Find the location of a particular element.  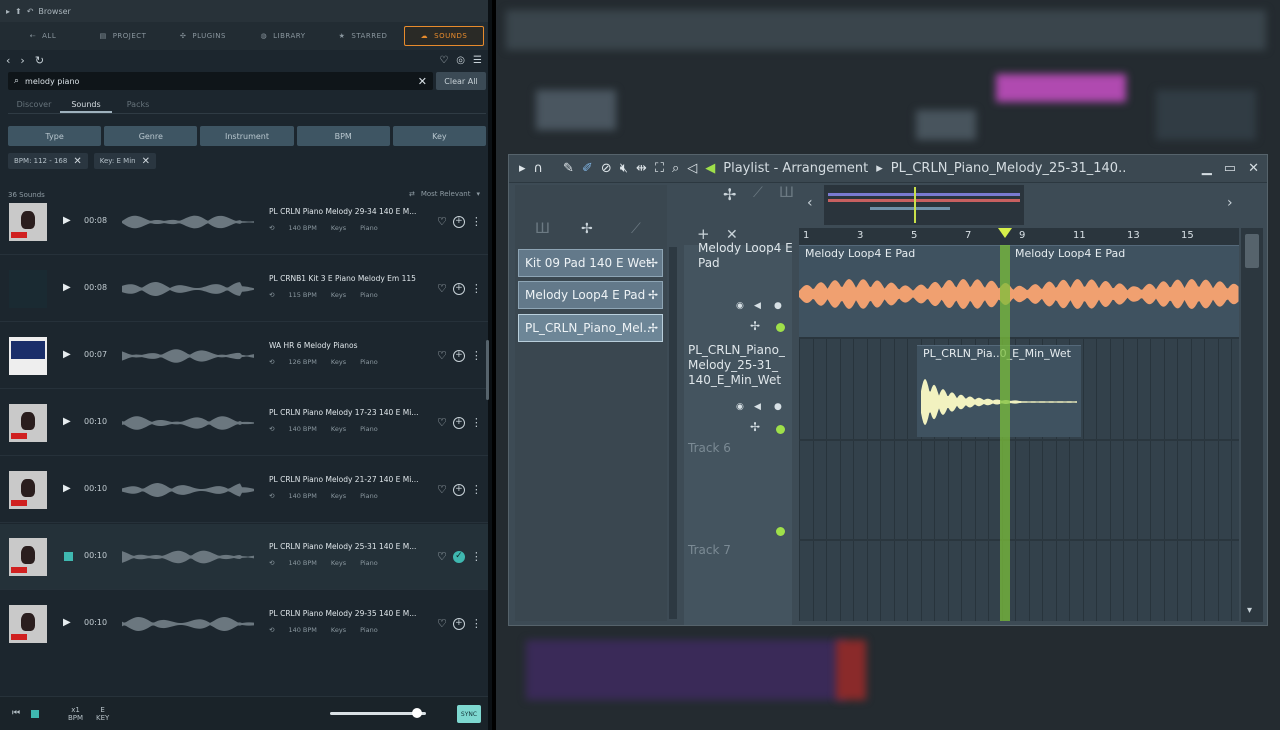

audio-wave-icon: ✢ is located at coordinates (587, 229).